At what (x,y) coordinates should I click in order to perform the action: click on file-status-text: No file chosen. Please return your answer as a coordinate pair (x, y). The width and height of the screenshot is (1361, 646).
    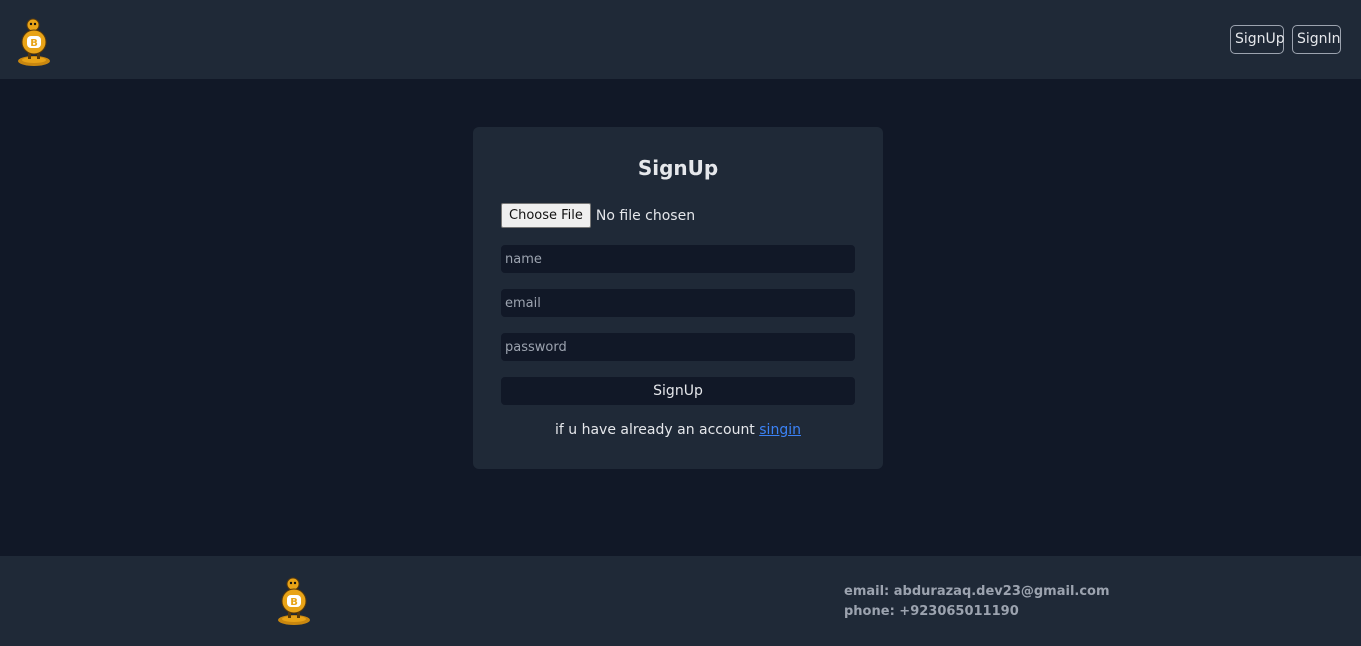
    Looking at the image, I should click on (645, 215).